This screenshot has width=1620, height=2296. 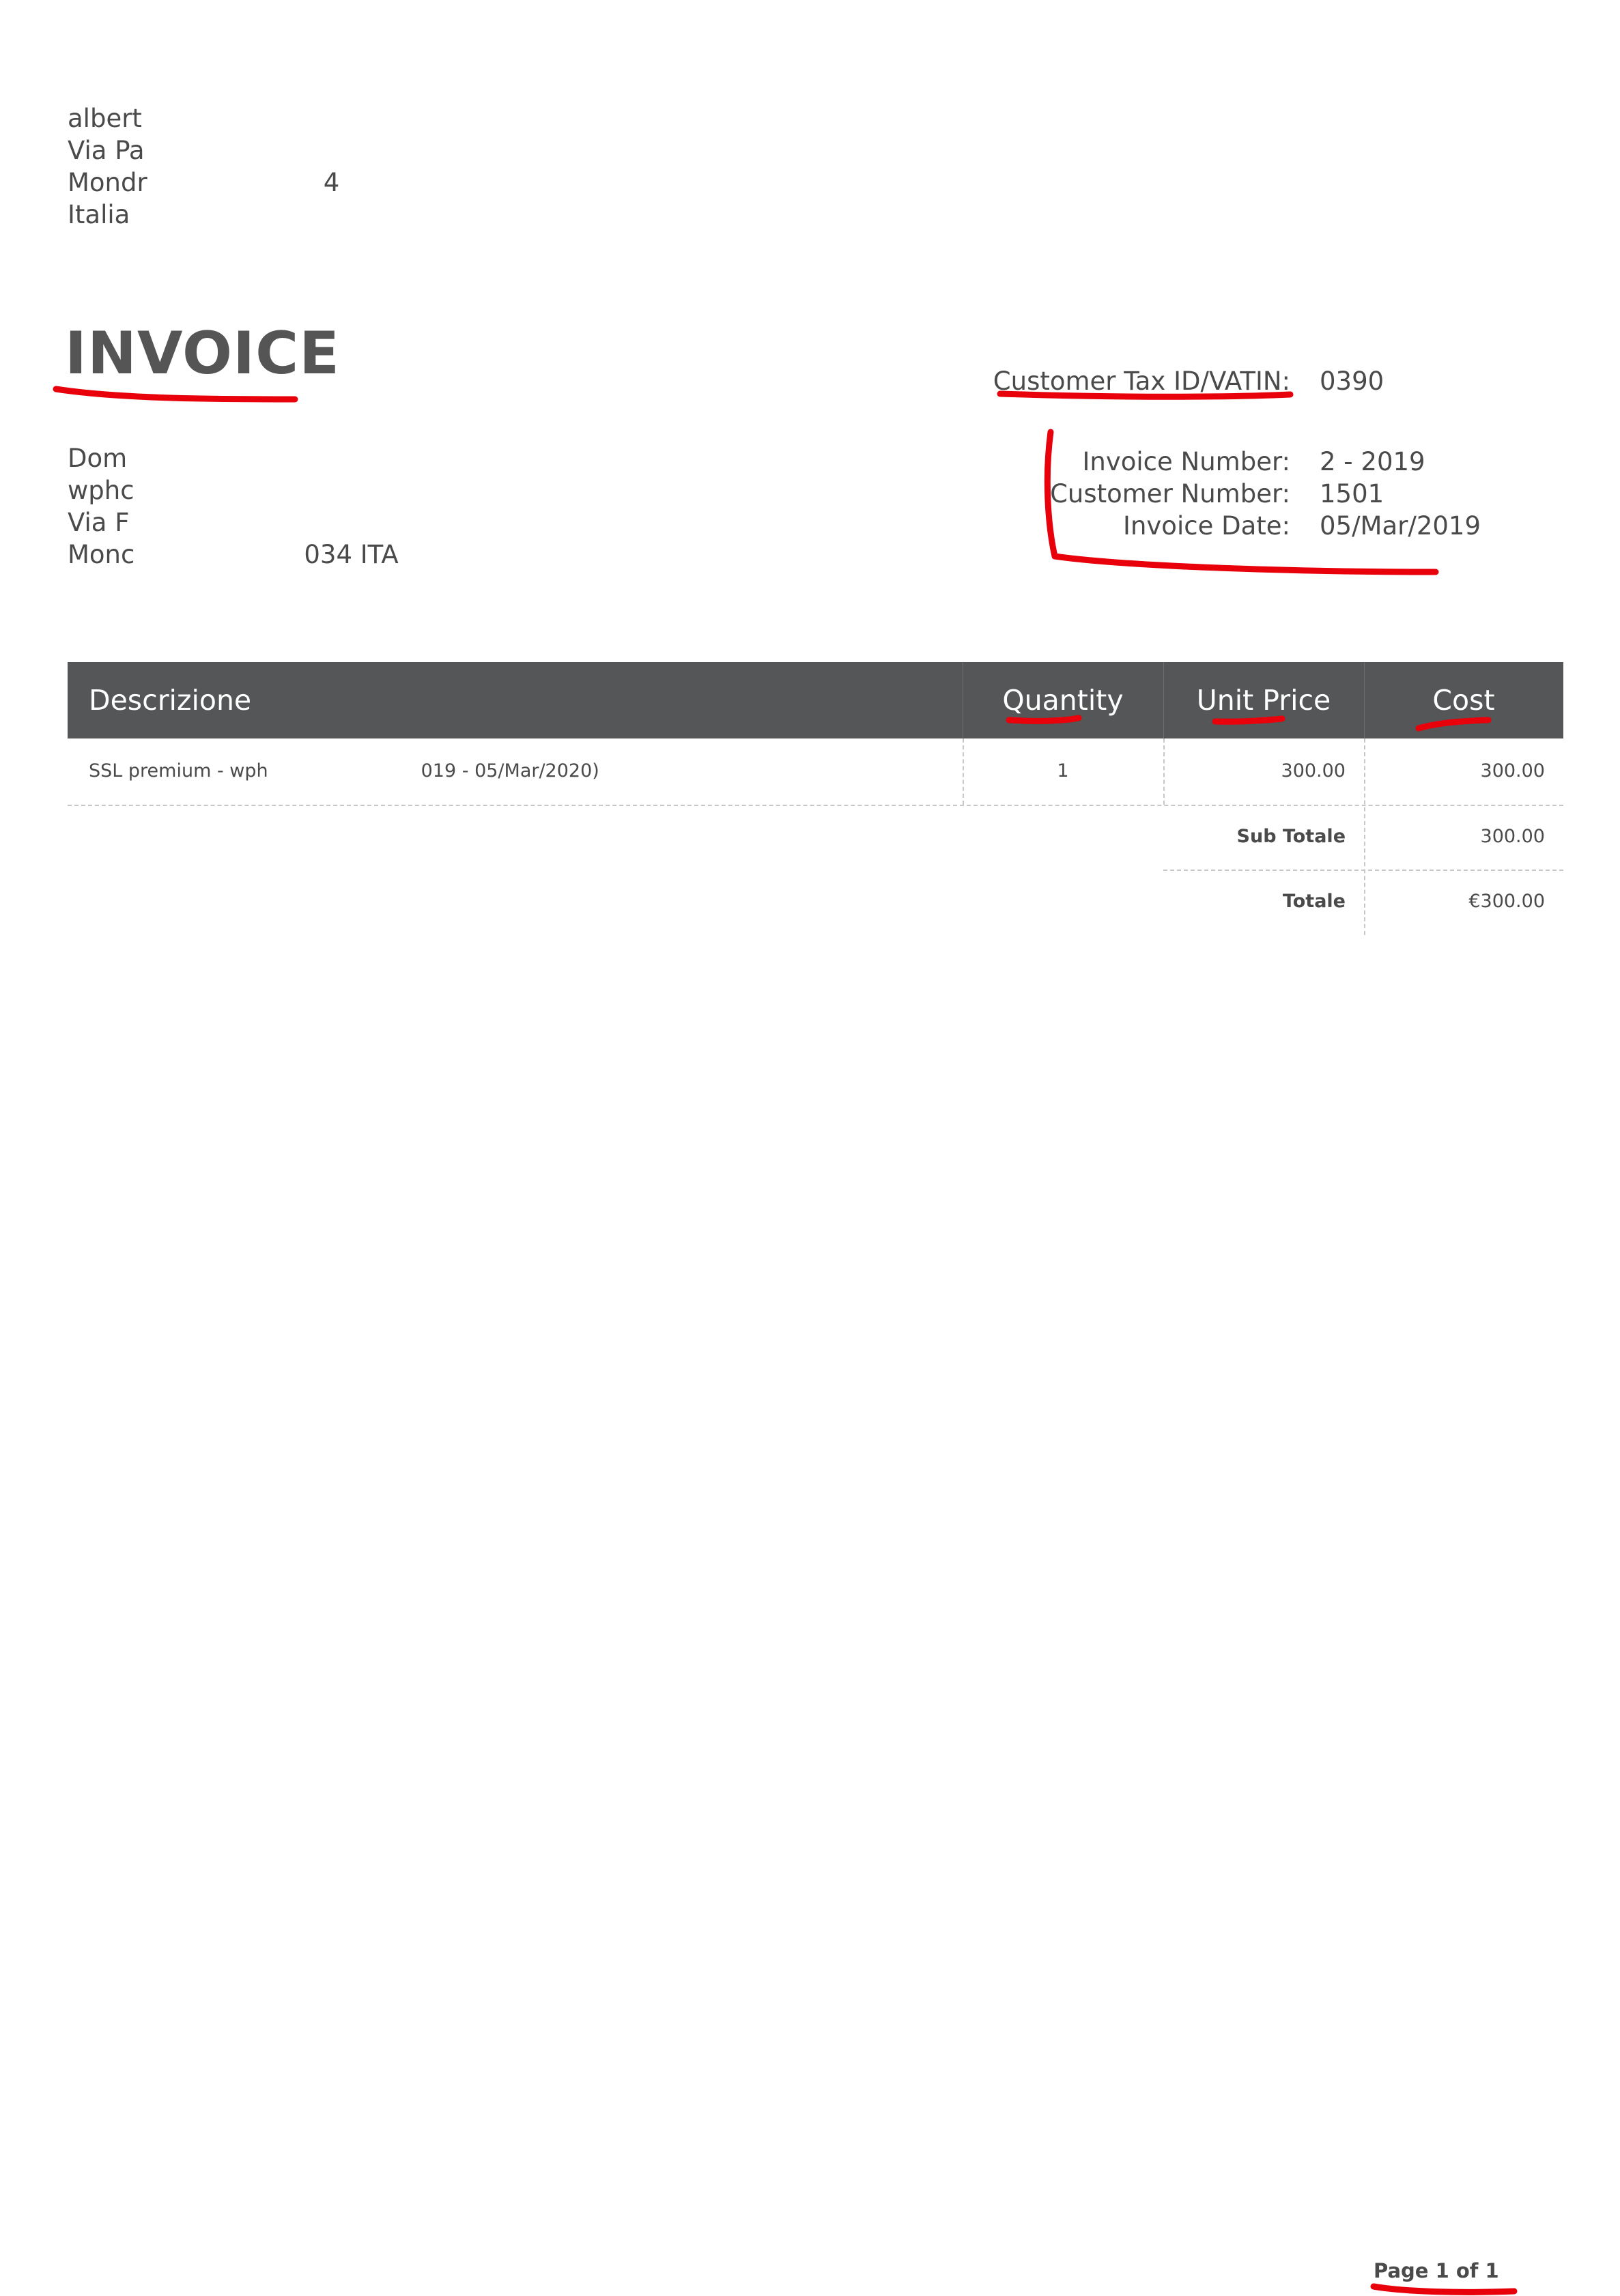 What do you see at coordinates (1241, 502) in the screenshot?
I see `bracket-invoice-meta` at bounding box center [1241, 502].